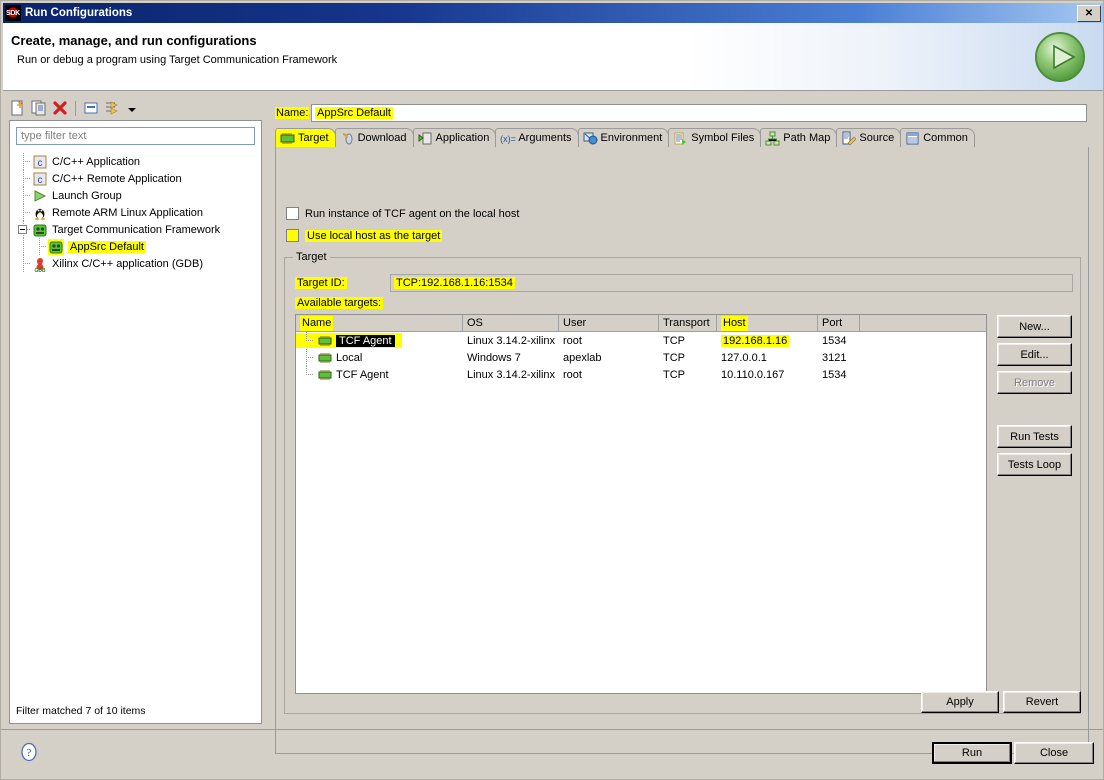 This screenshot has width=1104, height=780. What do you see at coordinates (39, 108) in the screenshot?
I see `duplicate-icon` at bounding box center [39, 108].